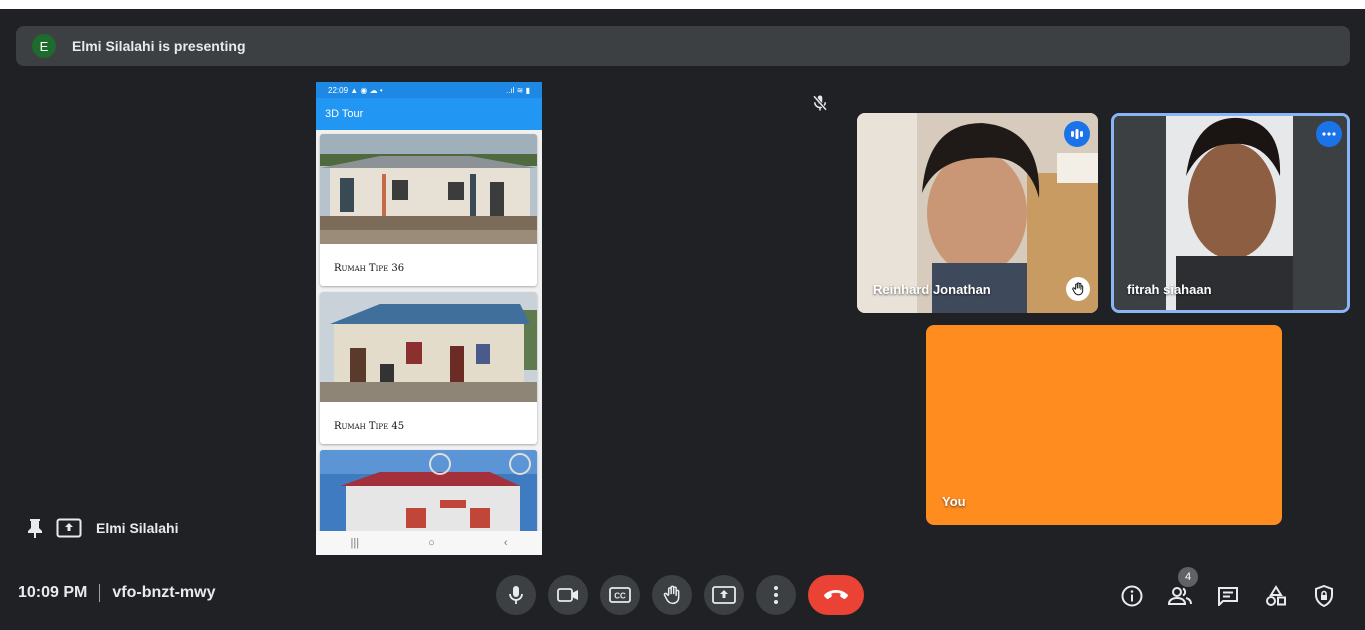 The width and height of the screenshot is (1365, 630). What do you see at coordinates (344, 114) in the screenshot?
I see `phone-app-title: 3D Tour` at bounding box center [344, 114].